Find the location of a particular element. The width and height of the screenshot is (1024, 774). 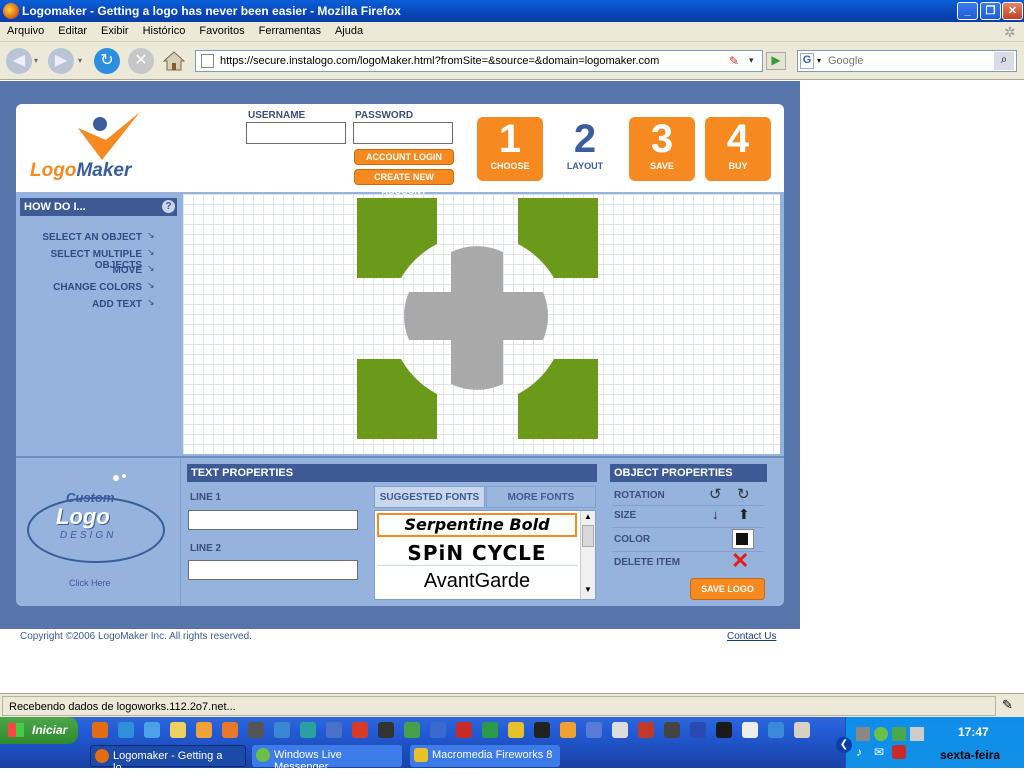

clock-time: 17:47 is located at coordinates (973, 732).